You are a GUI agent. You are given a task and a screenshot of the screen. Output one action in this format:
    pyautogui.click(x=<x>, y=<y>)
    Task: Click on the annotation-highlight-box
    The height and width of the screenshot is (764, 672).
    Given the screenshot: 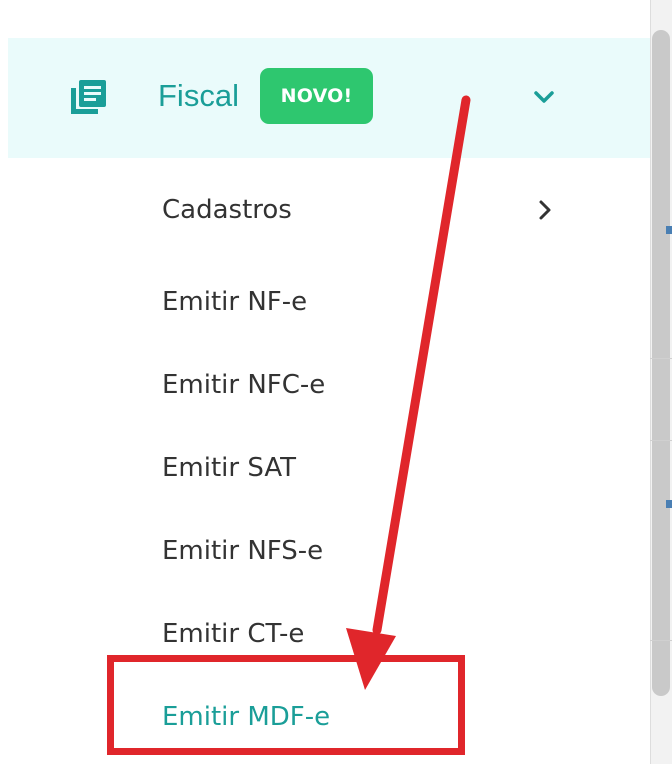 What is the action you would take?
    pyautogui.click(x=286, y=705)
    